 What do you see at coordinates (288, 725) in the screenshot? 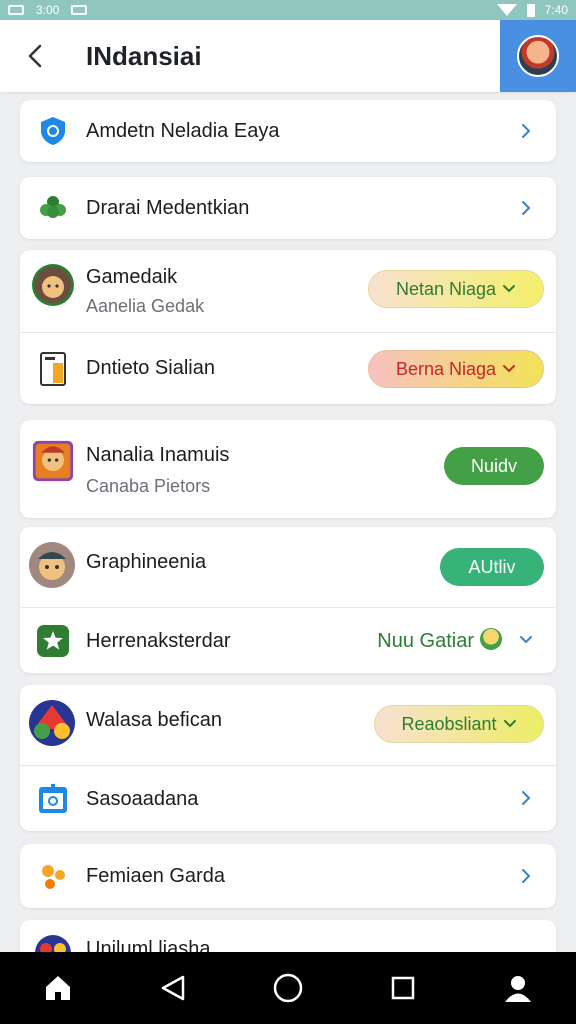
I see `list-item-r8: Walasa befican Reaobsliant` at bounding box center [288, 725].